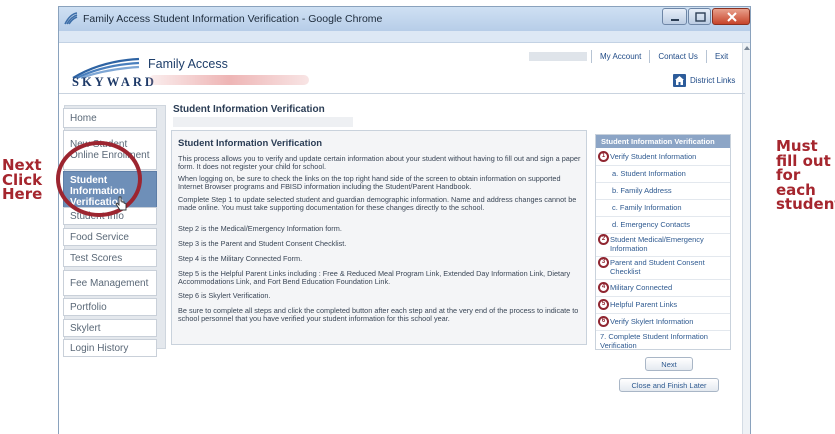  What do you see at coordinates (263, 122) in the screenshot?
I see `redacted-student-banner` at bounding box center [263, 122].